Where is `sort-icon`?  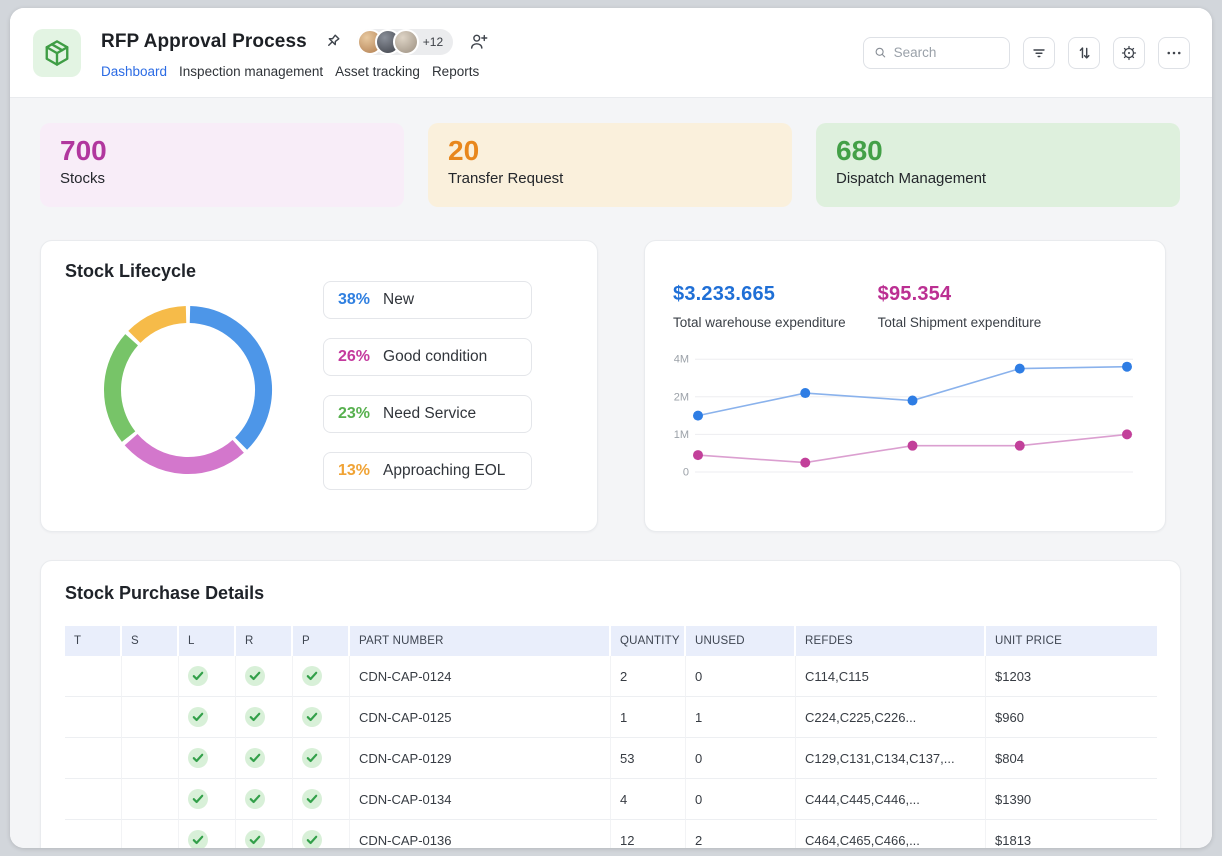 sort-icon is located at coordinates (1084, 52).